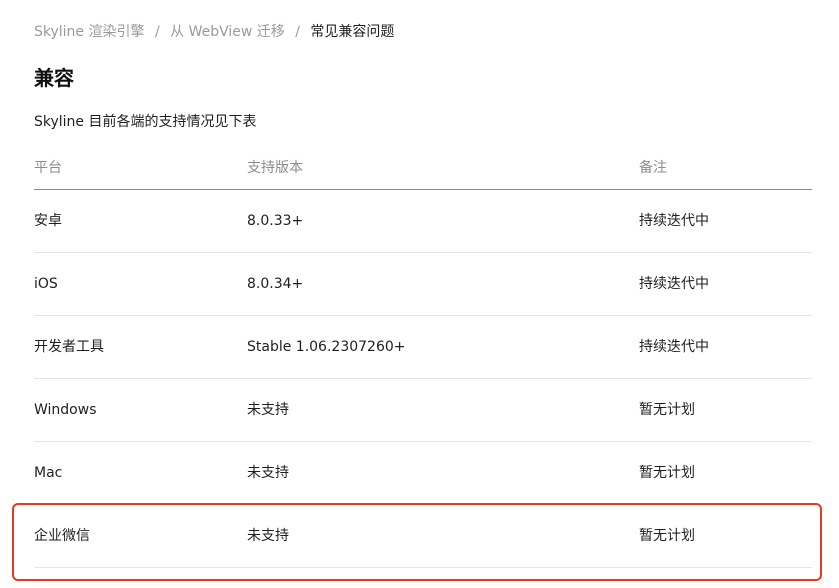 This screenshot has height=588, width=839. Describe the element at coordinates (326, 347) in the screenshot. I see `version-cell: Stable 1.06.2307260+` at that location.